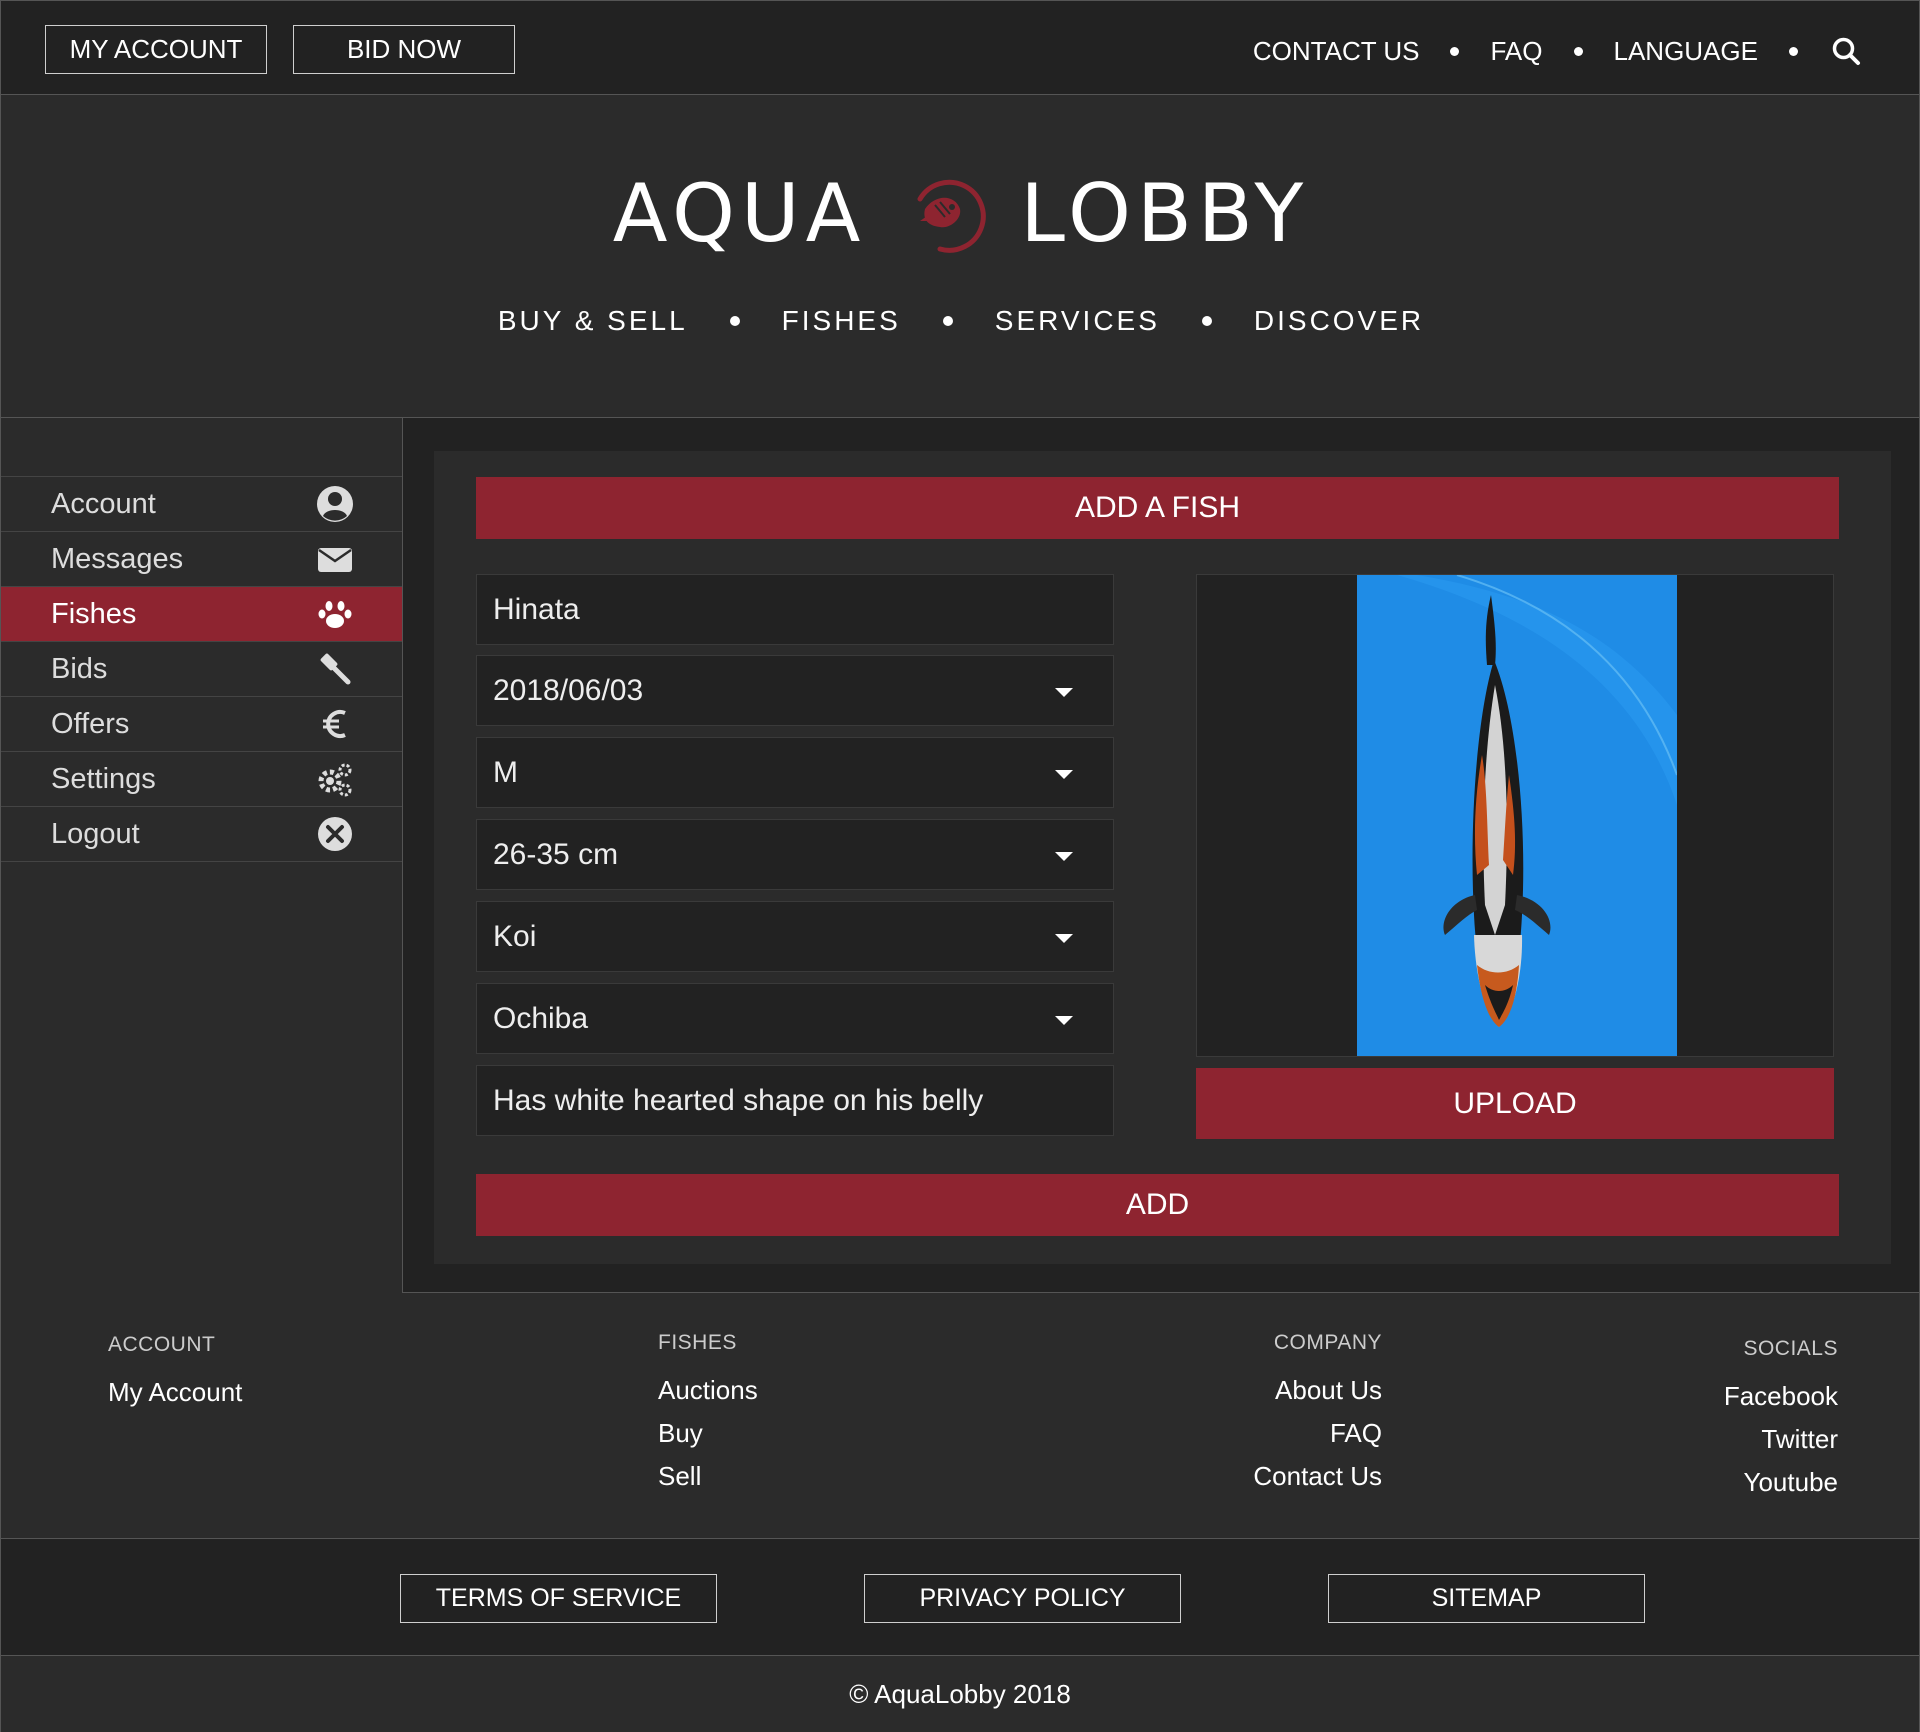  I want to click on privacy-policy-button: PRIVACY POLICY, so click(1022, 1598).